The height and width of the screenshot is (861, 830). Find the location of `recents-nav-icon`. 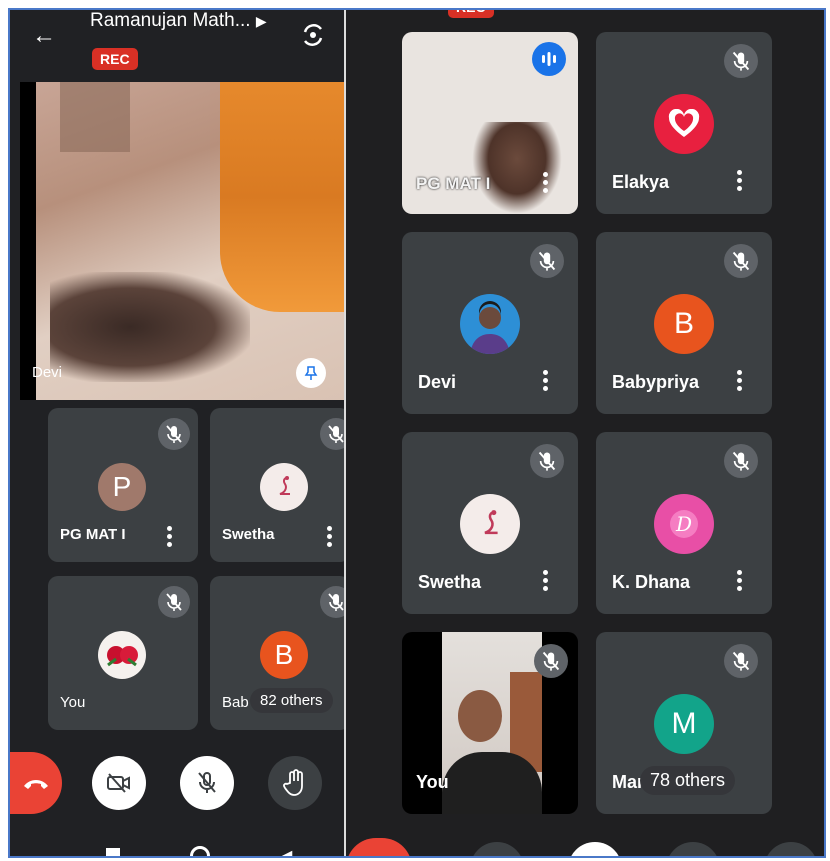

recents-nav-icon is located at coordinates (113, 852).